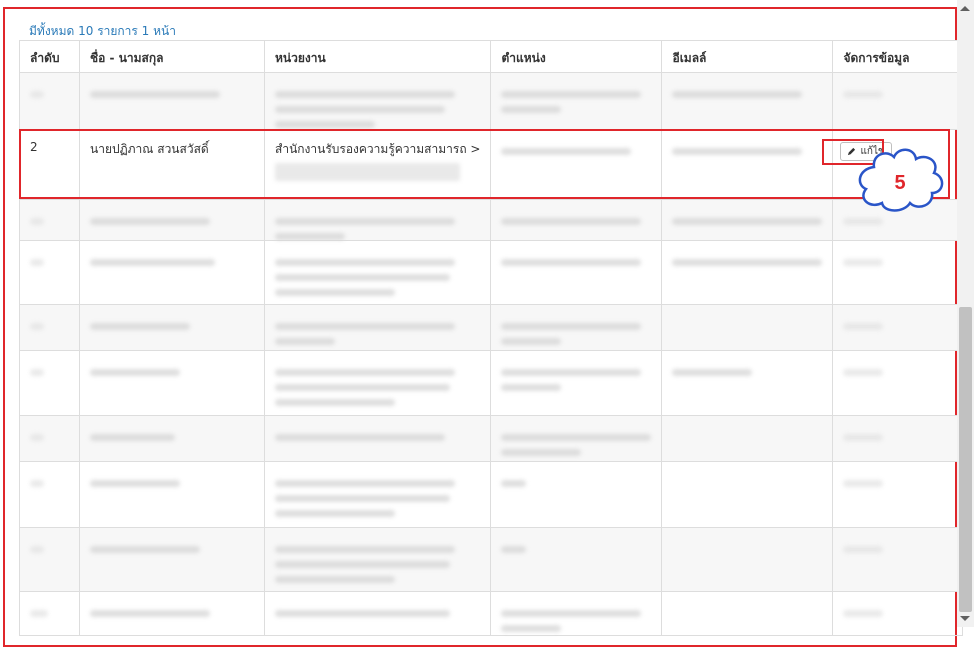 Image resolution: width=974 pixels, height=647 pixels. What do you see at coordinates (102, 31) in the screenshot?
I see `record-count: มีทั้งหมด 10 รายการ 1 หน้า` at bounding box center [102, 31].